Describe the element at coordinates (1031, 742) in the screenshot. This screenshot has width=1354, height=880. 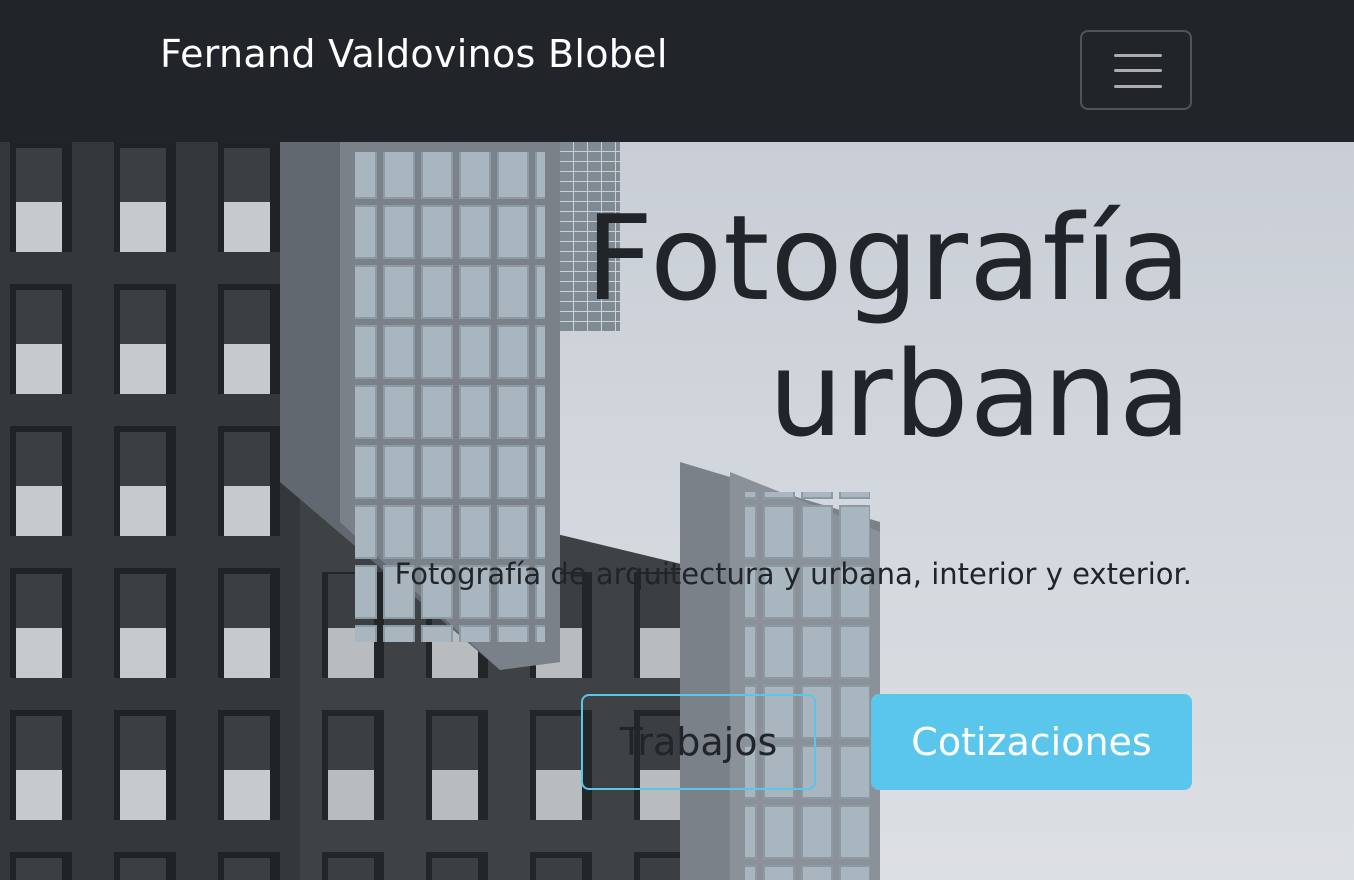
I see `quotes-button: Cotizaciones` at that location.